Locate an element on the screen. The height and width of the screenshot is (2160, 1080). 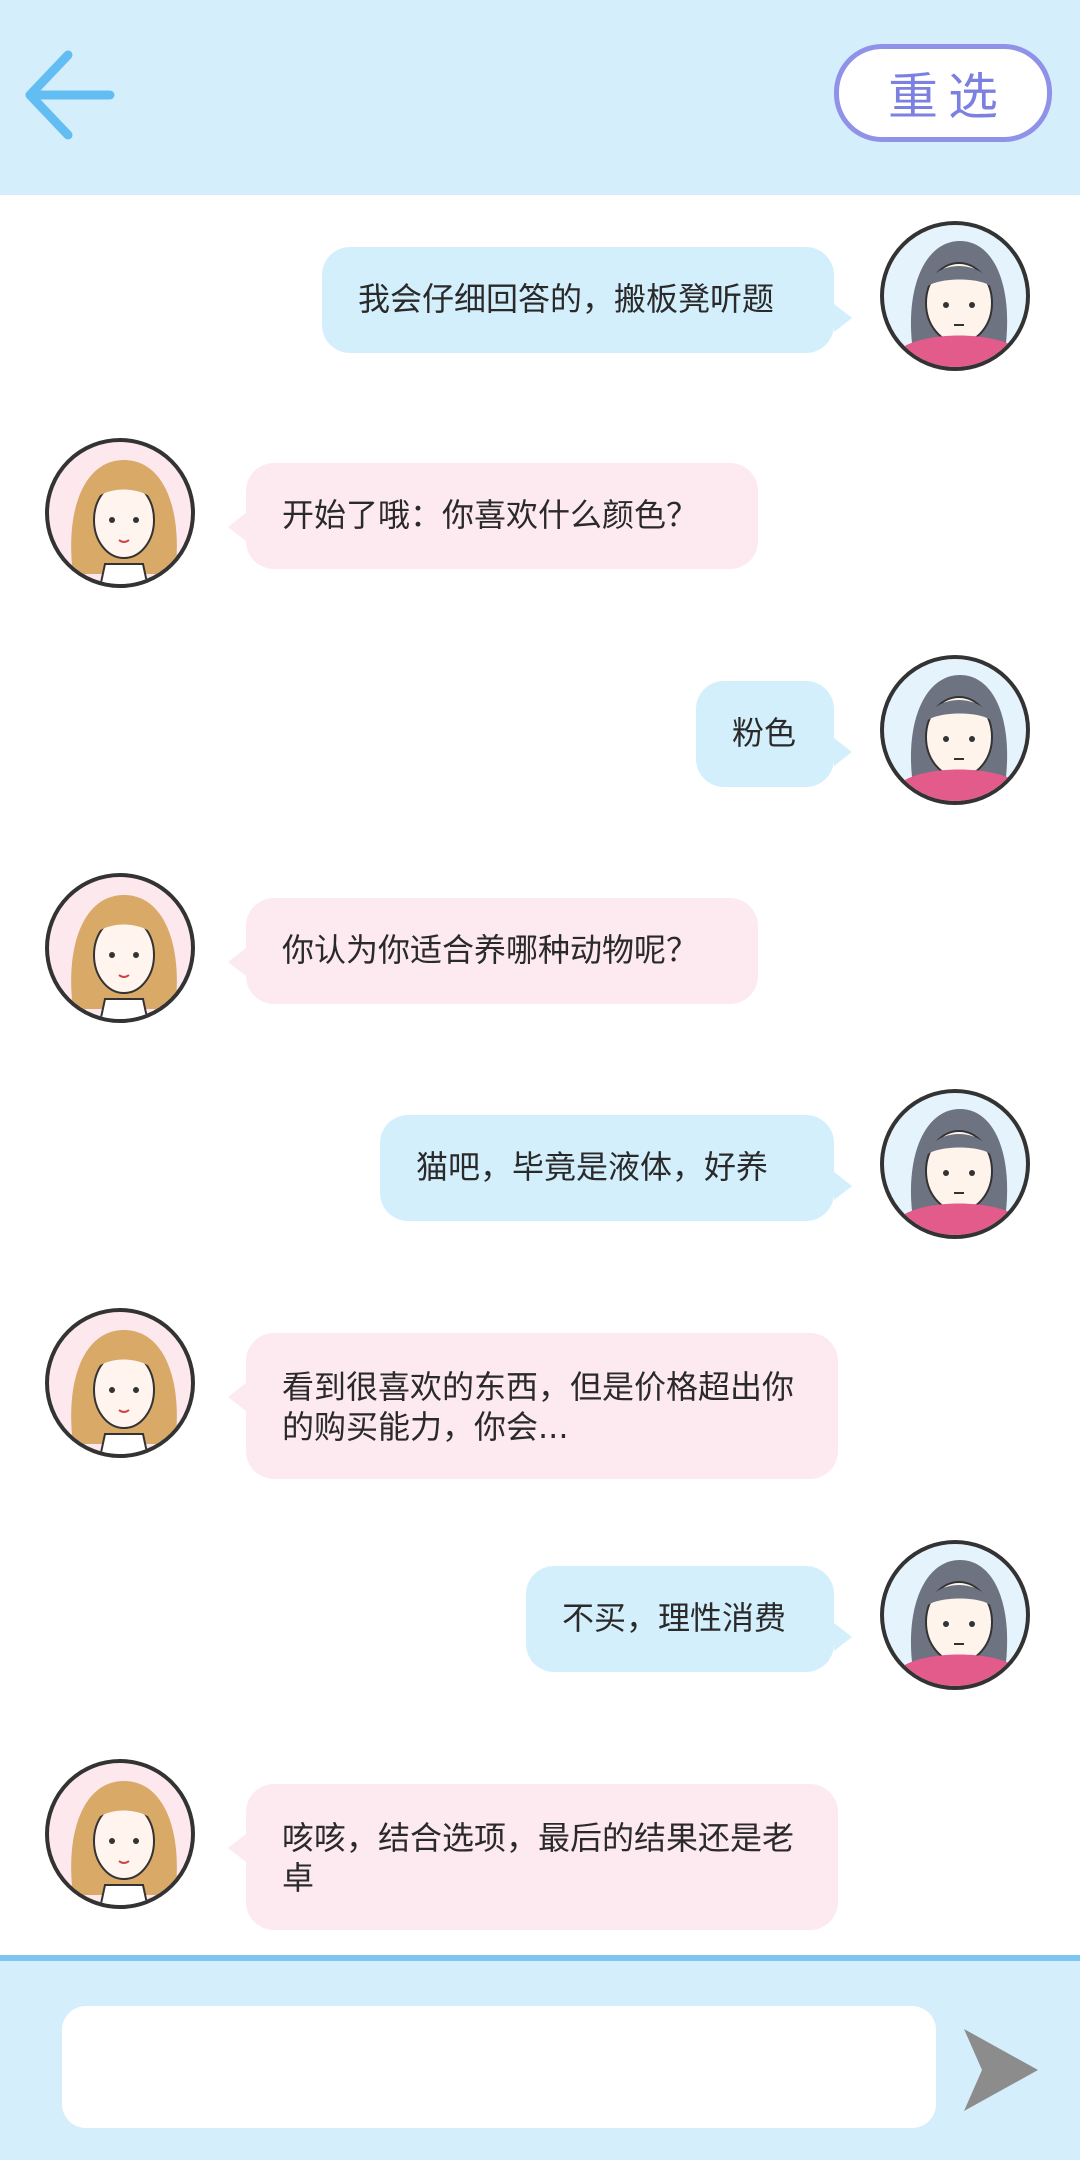
composer-bar is located at coordinates (540, 2057).